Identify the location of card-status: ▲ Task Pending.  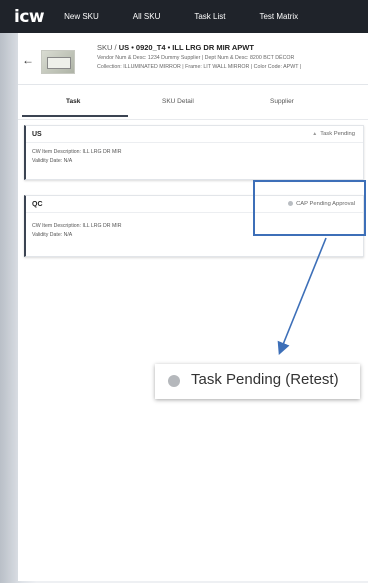
(333, 134).